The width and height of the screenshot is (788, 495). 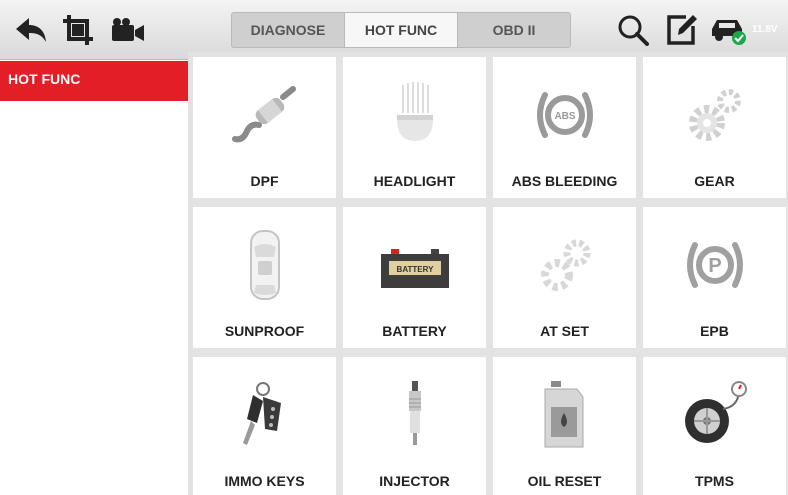 What do you see at coordinates (414, 481) in the screenshot?
I see `func-label: INJECTOR` at bounding box center [414, 481].